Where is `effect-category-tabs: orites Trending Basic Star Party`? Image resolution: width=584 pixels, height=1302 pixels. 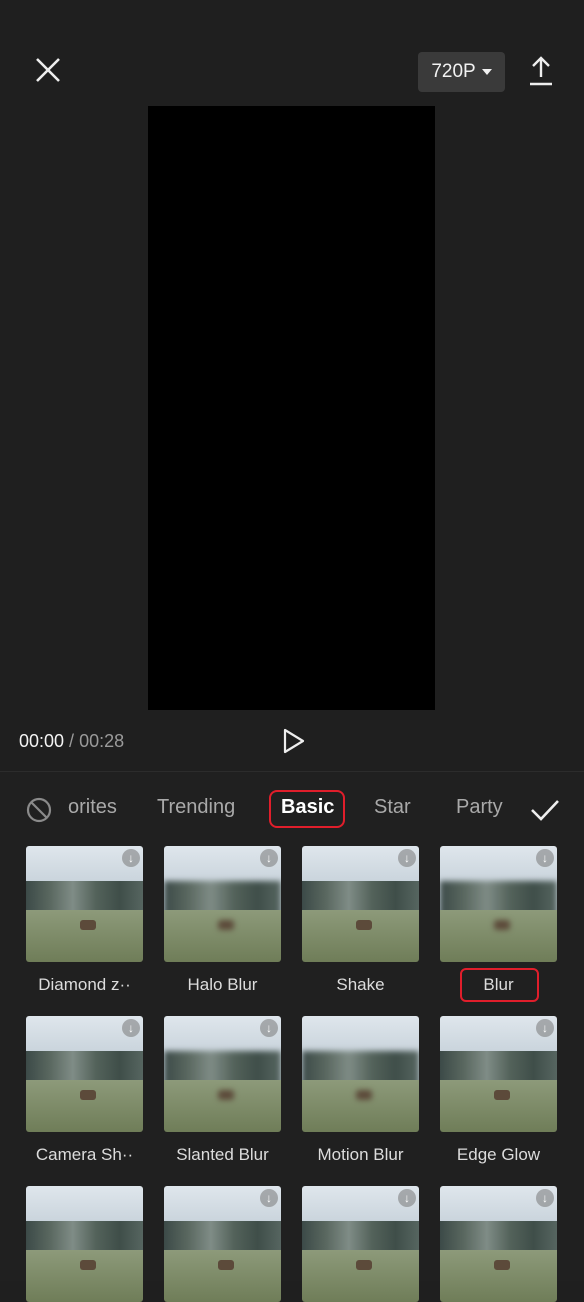 effect-category-tabs: orites Trending Basic Star Party is located at coordinates (292, 808).